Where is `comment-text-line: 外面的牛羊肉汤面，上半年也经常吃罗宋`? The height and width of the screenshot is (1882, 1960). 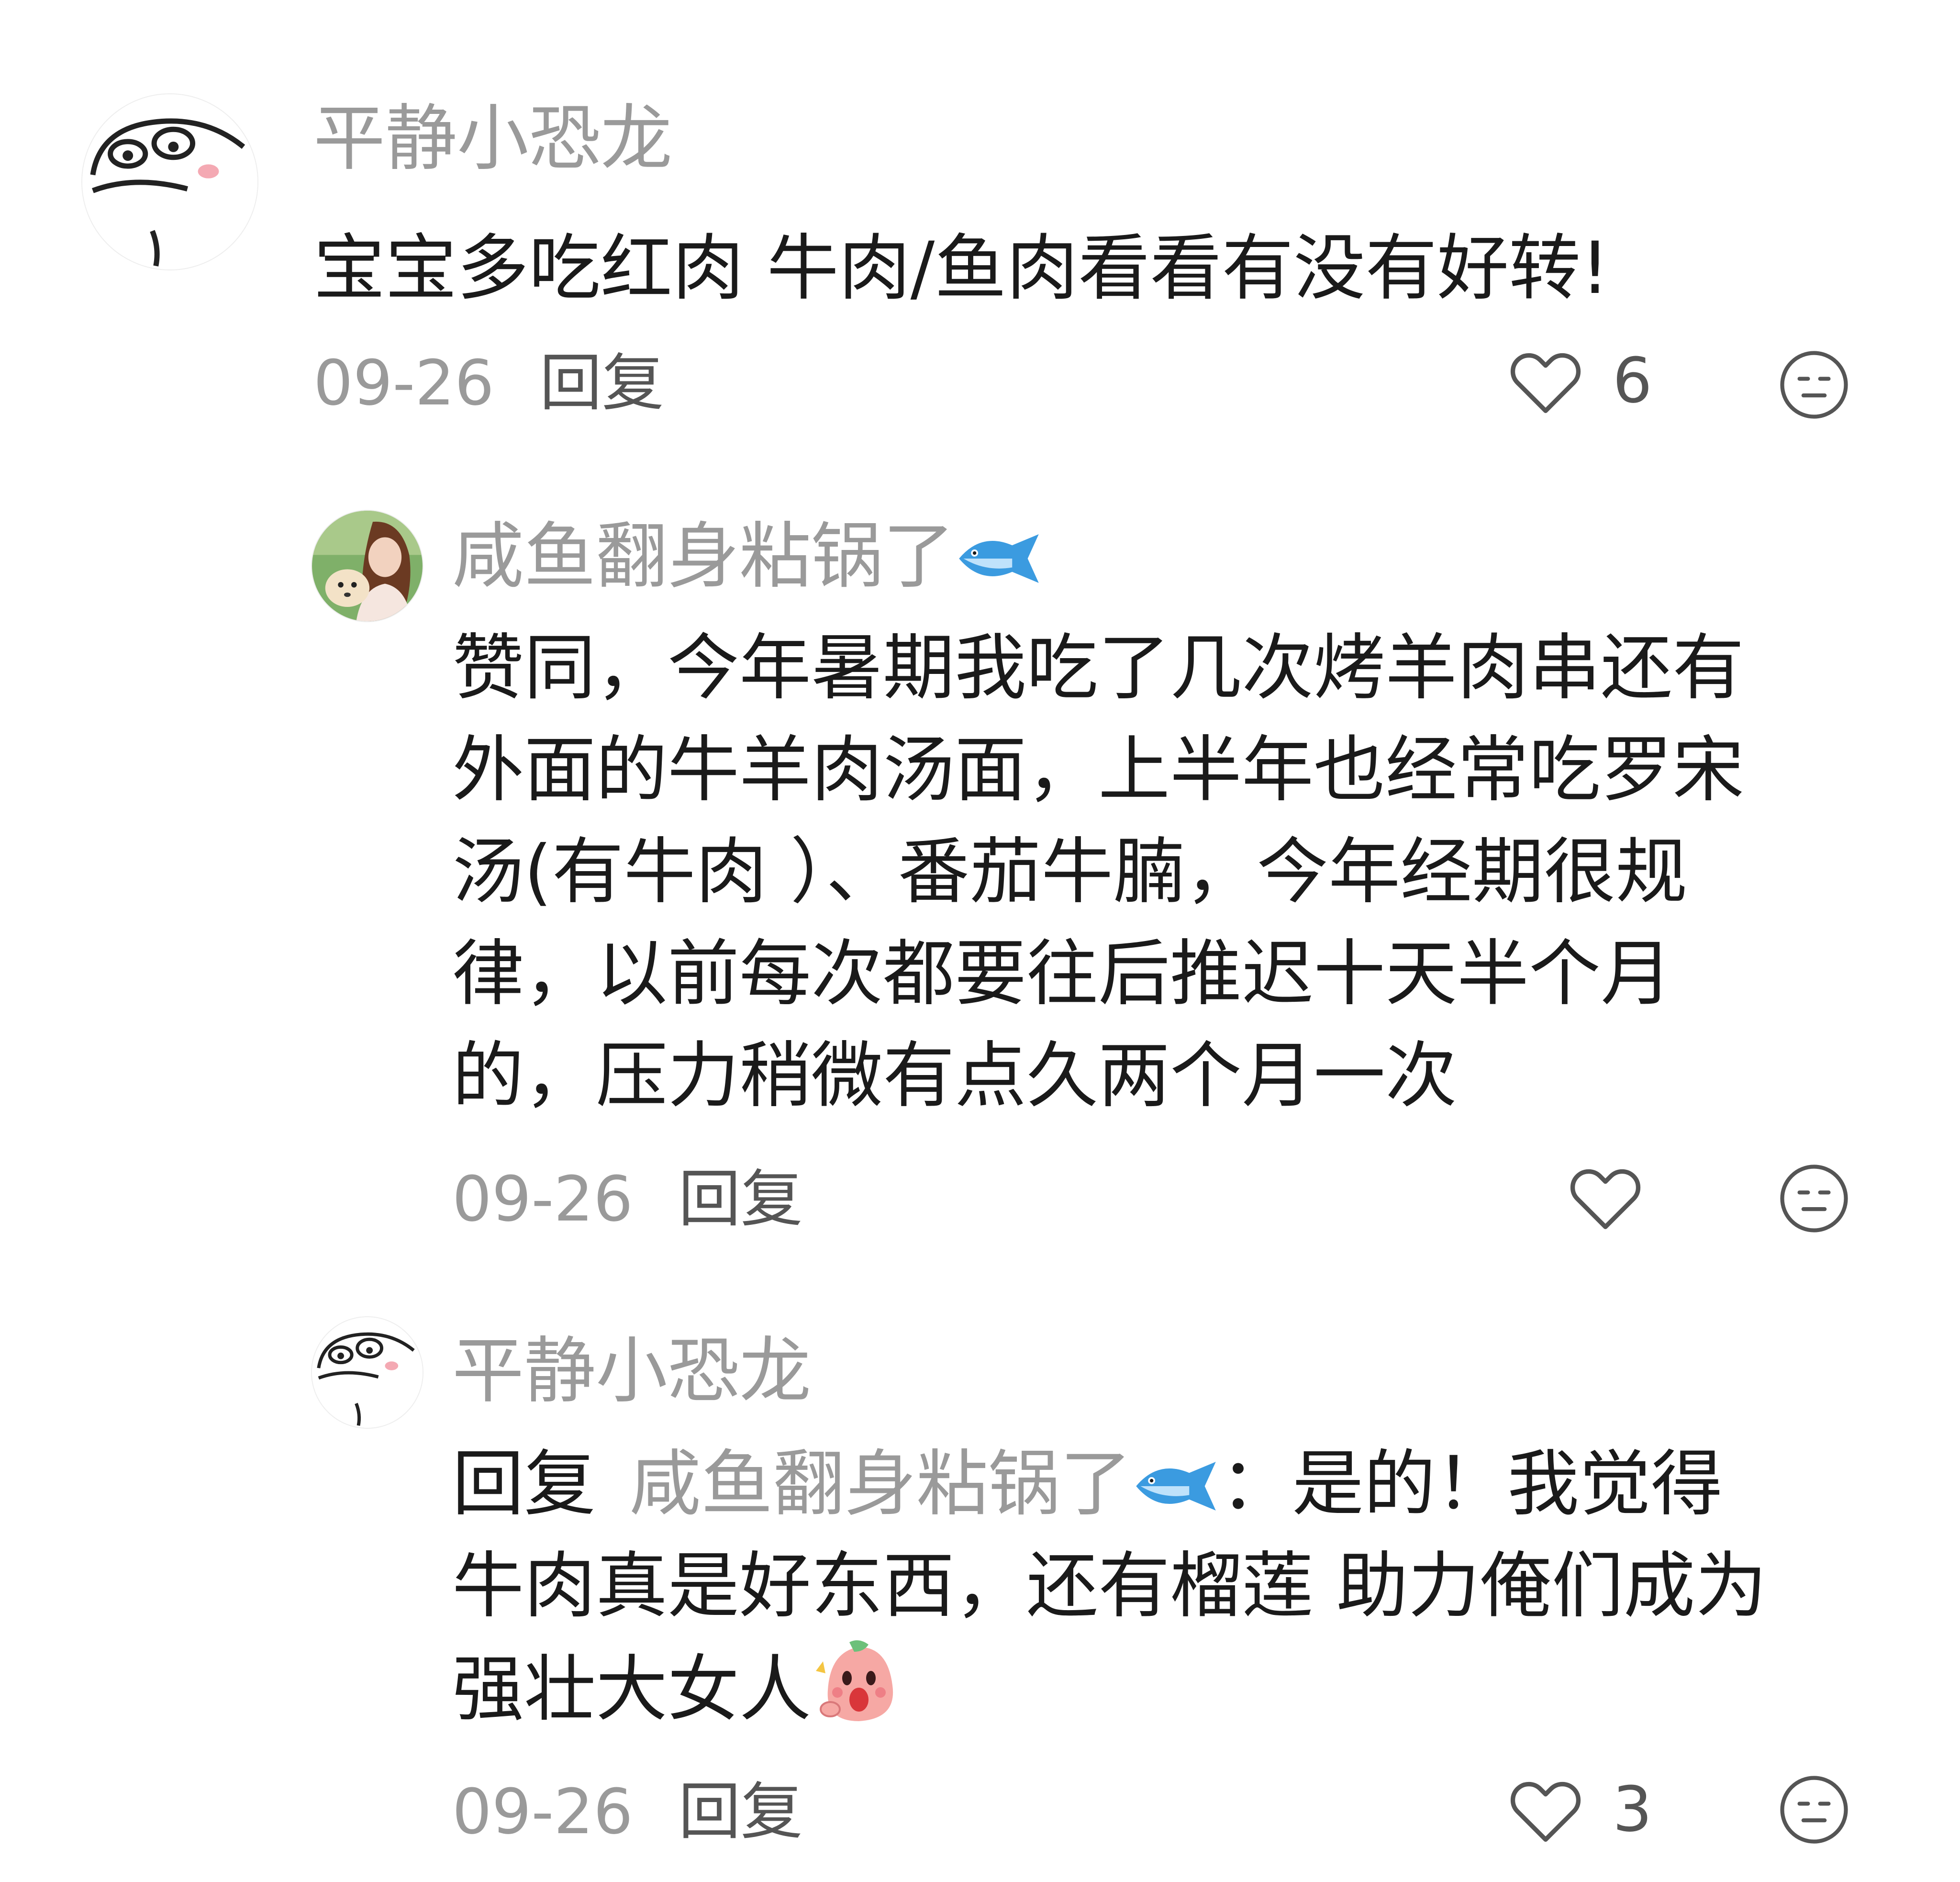
comment-text-line: 外面的牛羊肉汤面，上半年也经常吃罗宋 is located at coordinates (1099, 770).